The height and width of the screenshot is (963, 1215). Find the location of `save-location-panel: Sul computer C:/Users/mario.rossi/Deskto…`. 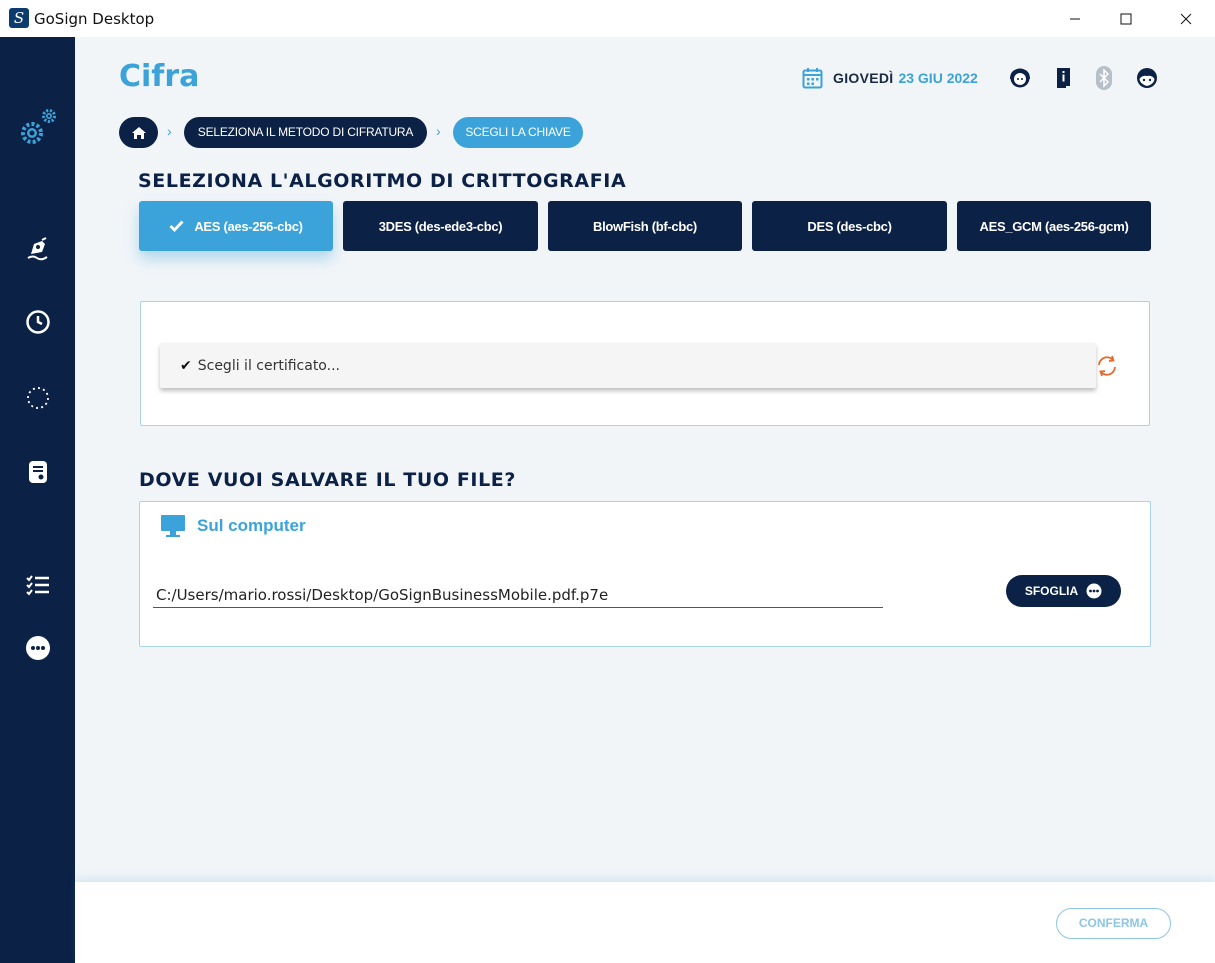

save-location-panel: Sul computer C:/Users/mario.rossi/Deskto… is located at coordinates (645, 574).